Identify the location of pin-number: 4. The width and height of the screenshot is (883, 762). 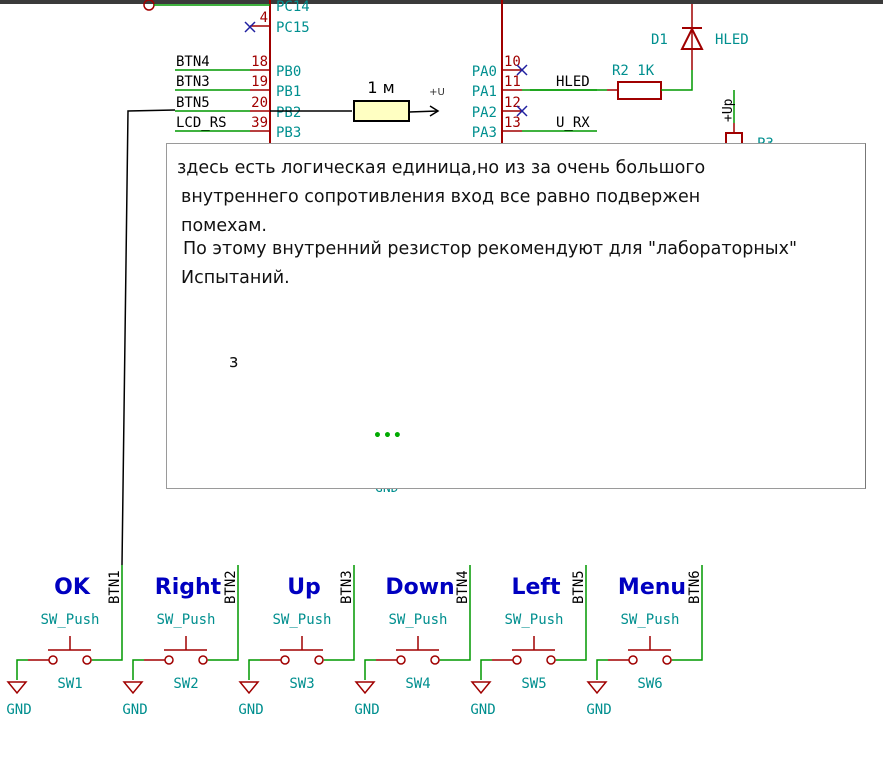
(264, 18).